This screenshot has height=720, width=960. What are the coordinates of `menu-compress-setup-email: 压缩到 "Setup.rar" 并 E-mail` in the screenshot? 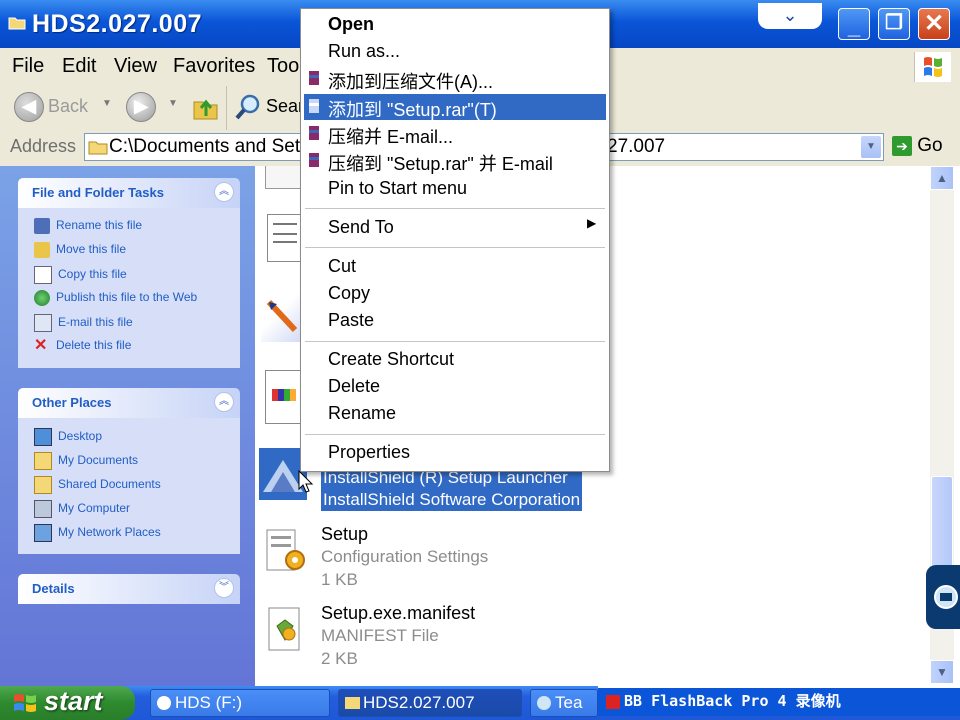 It's located at (440, 163).